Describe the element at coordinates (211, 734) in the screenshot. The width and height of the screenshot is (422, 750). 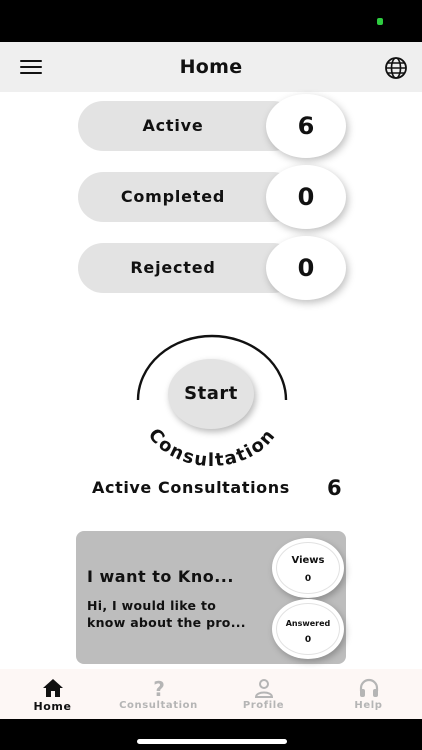
I see `system-home-bar` at that location.